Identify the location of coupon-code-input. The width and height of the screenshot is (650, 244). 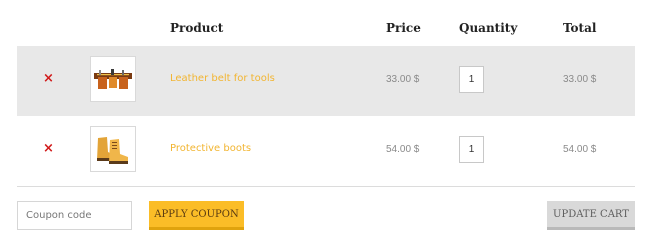
(74, 215).